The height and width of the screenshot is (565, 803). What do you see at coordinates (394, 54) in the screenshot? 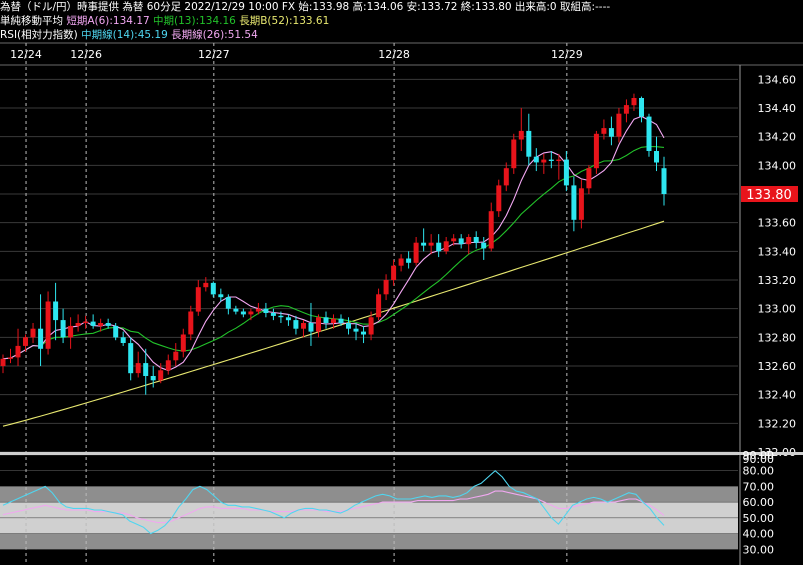
I see `x-tick-label: 12/28` at bounding box center [394, 54].